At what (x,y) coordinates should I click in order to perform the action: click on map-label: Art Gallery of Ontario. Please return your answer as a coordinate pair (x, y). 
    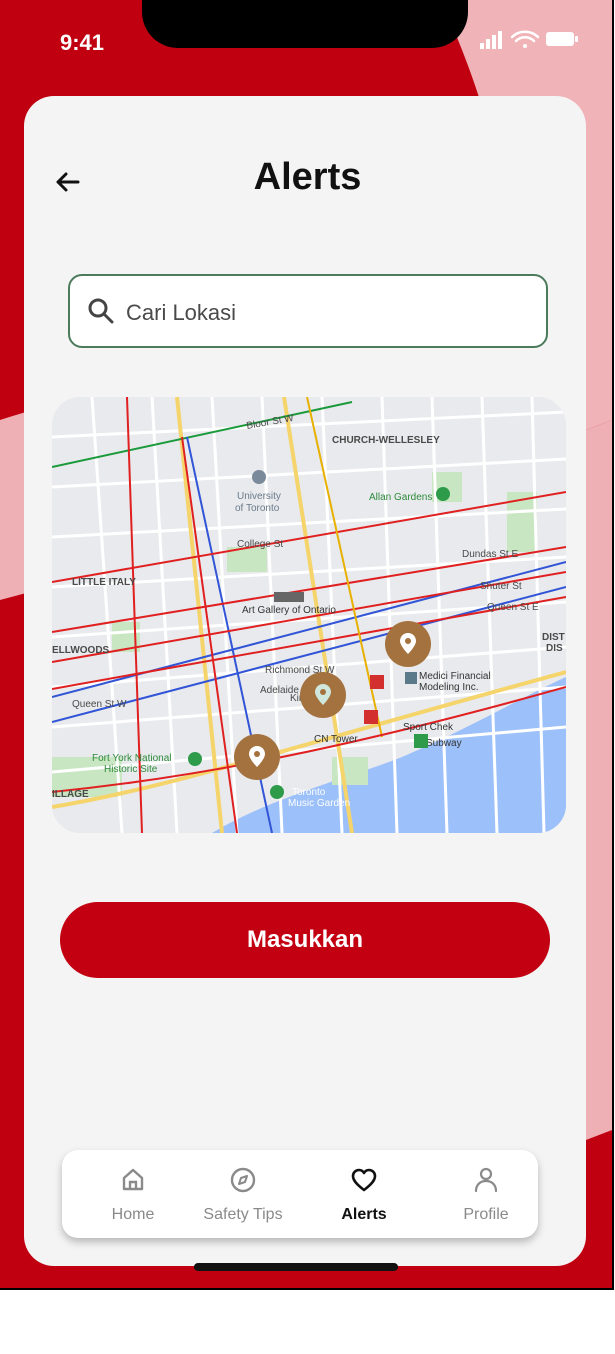
    Looking at the image, I should click on (289, 610).